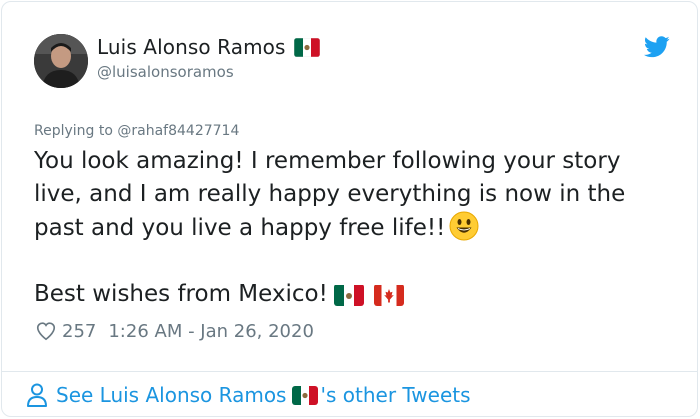  Describe the element at coordinates (46, 331) in the screenshot. I see `heart-icon` at that location.